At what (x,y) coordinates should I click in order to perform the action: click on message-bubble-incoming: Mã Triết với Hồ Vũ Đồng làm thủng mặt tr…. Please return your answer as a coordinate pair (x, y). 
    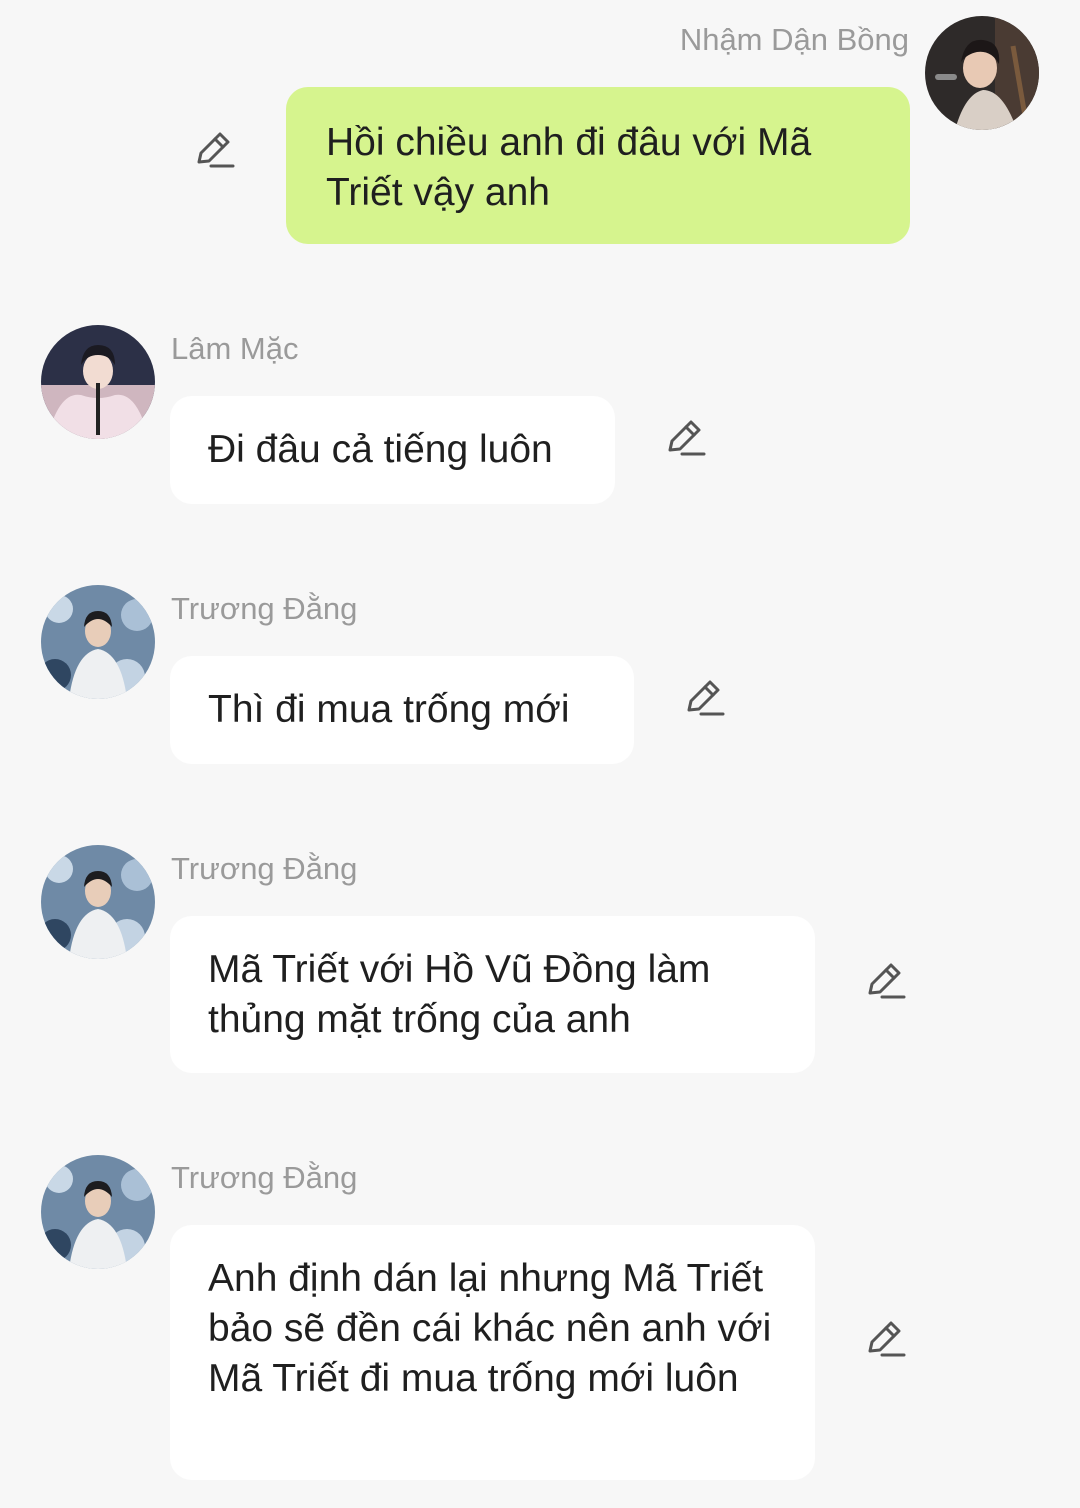
    Looking at the image, I should click on (492, 994).